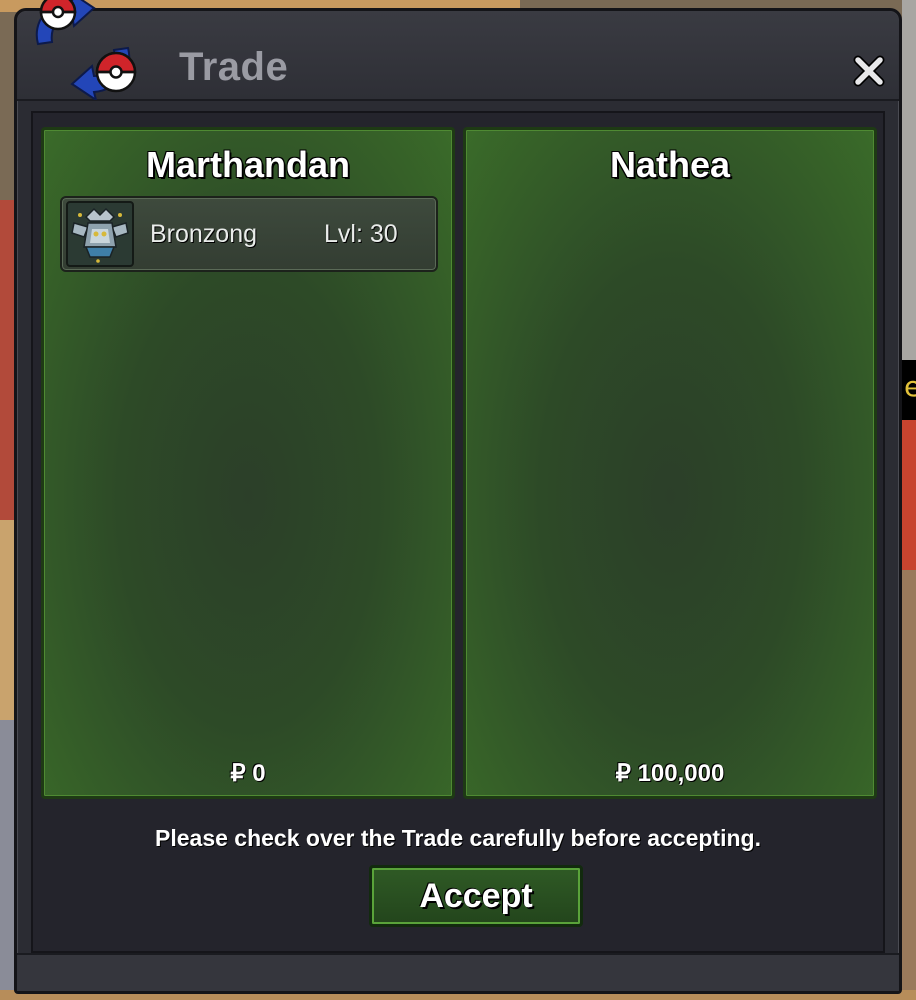 The width and height of the screenshot is (916, 1000). Describe the element at coordinates (361, 234) in the screenshot. I see `item-level: Lvl: 30` at that location.